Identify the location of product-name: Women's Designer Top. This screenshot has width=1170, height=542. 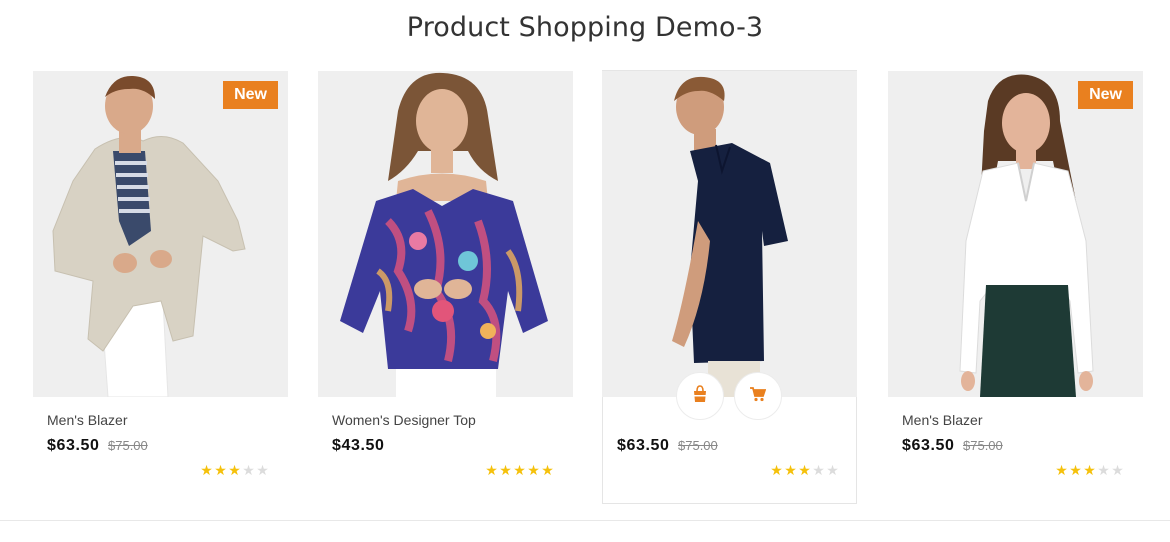
(404, 420).